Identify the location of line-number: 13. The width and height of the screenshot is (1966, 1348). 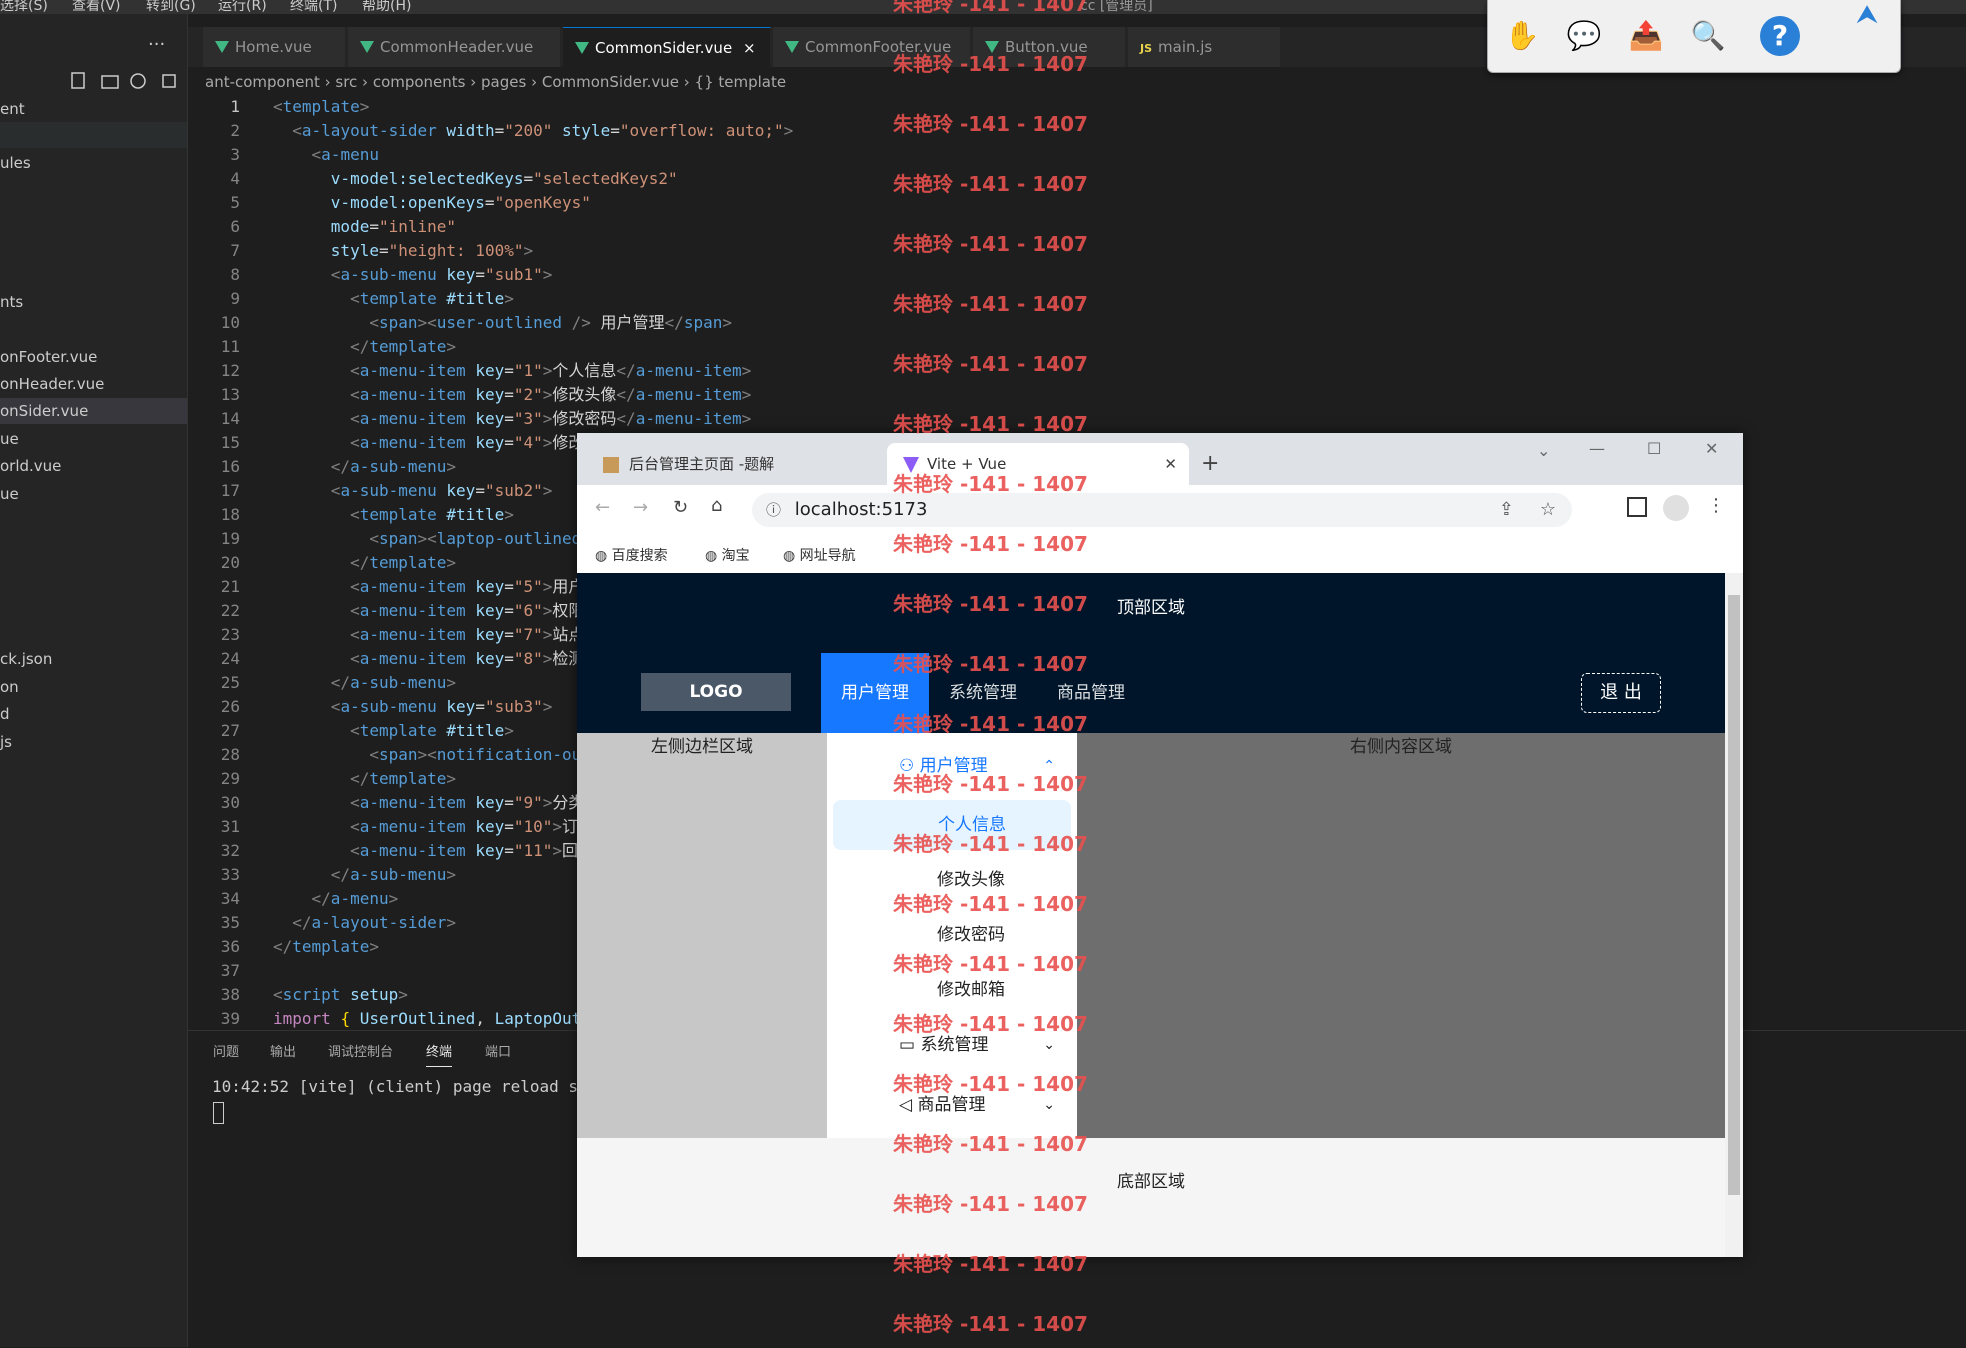
(230, 394).